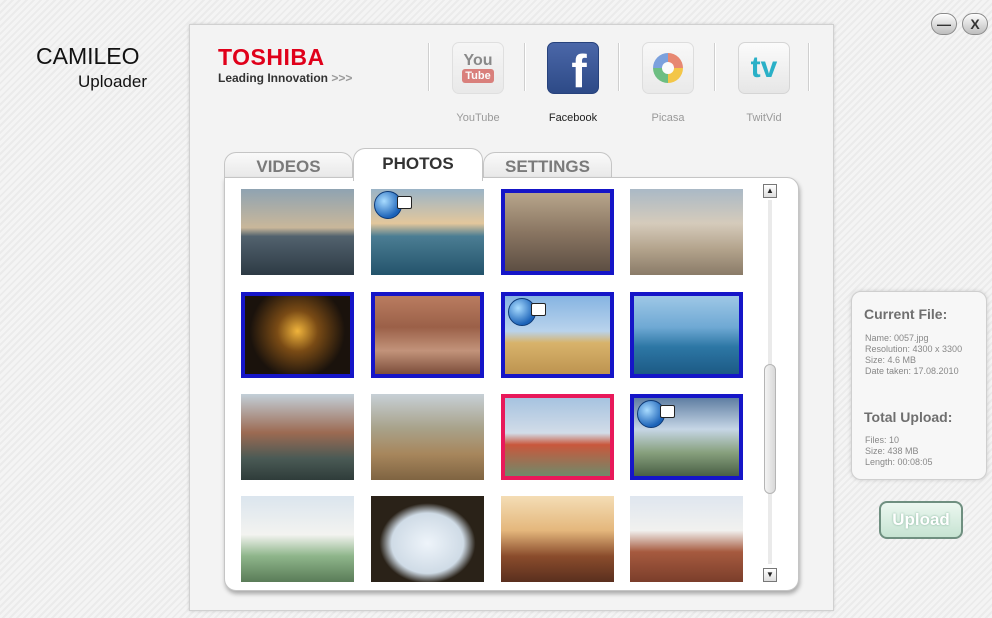 The width and height of the screenshot is (992, 618). Describe the element at coordinates (892, 451) in the screenshot. I see `total-upload-size: Size: 438 MB` at that location.